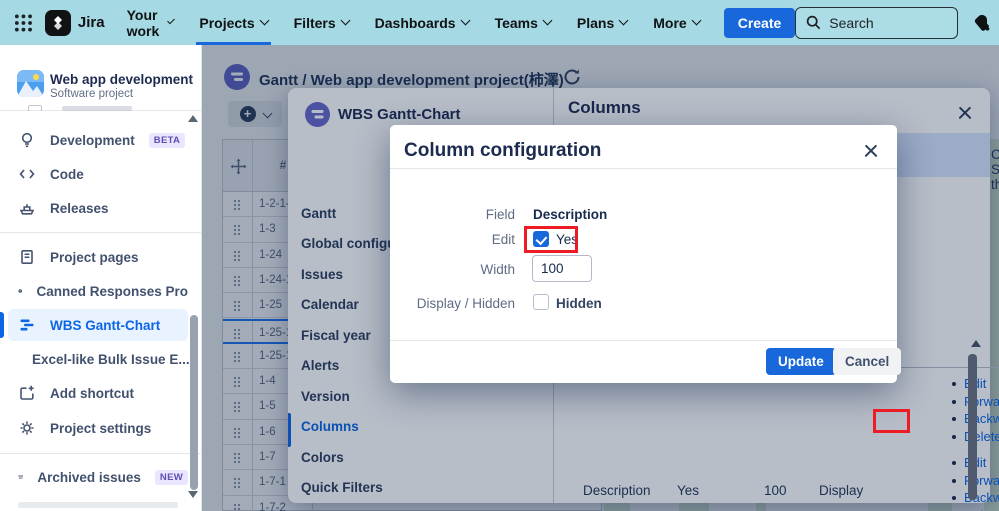 The image size is (999, 511). Describe the element at coordinates (759, 22) in the screenshot. I see `create-button: Create` at that location.